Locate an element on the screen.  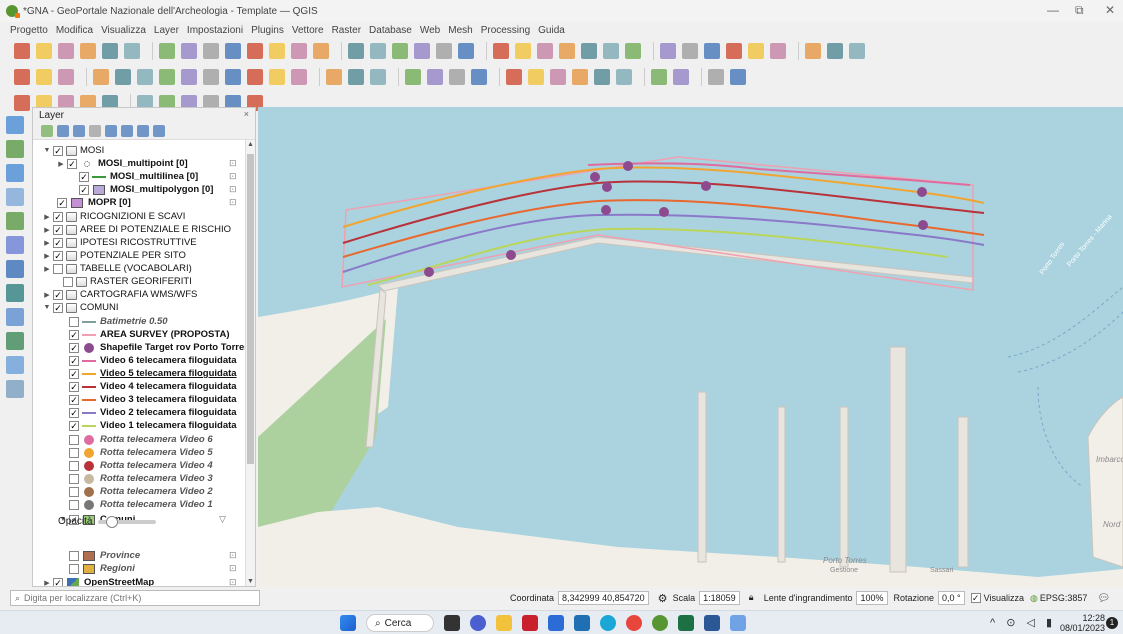
layer-tree-item: ▼ ✓ COMUNI is located at coordinates (81, 307).